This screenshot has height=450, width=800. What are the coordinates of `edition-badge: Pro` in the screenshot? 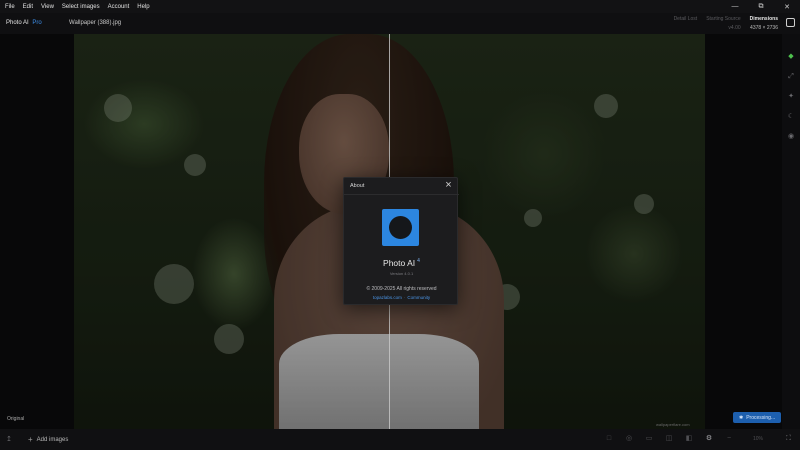 It's located at (37, 23).